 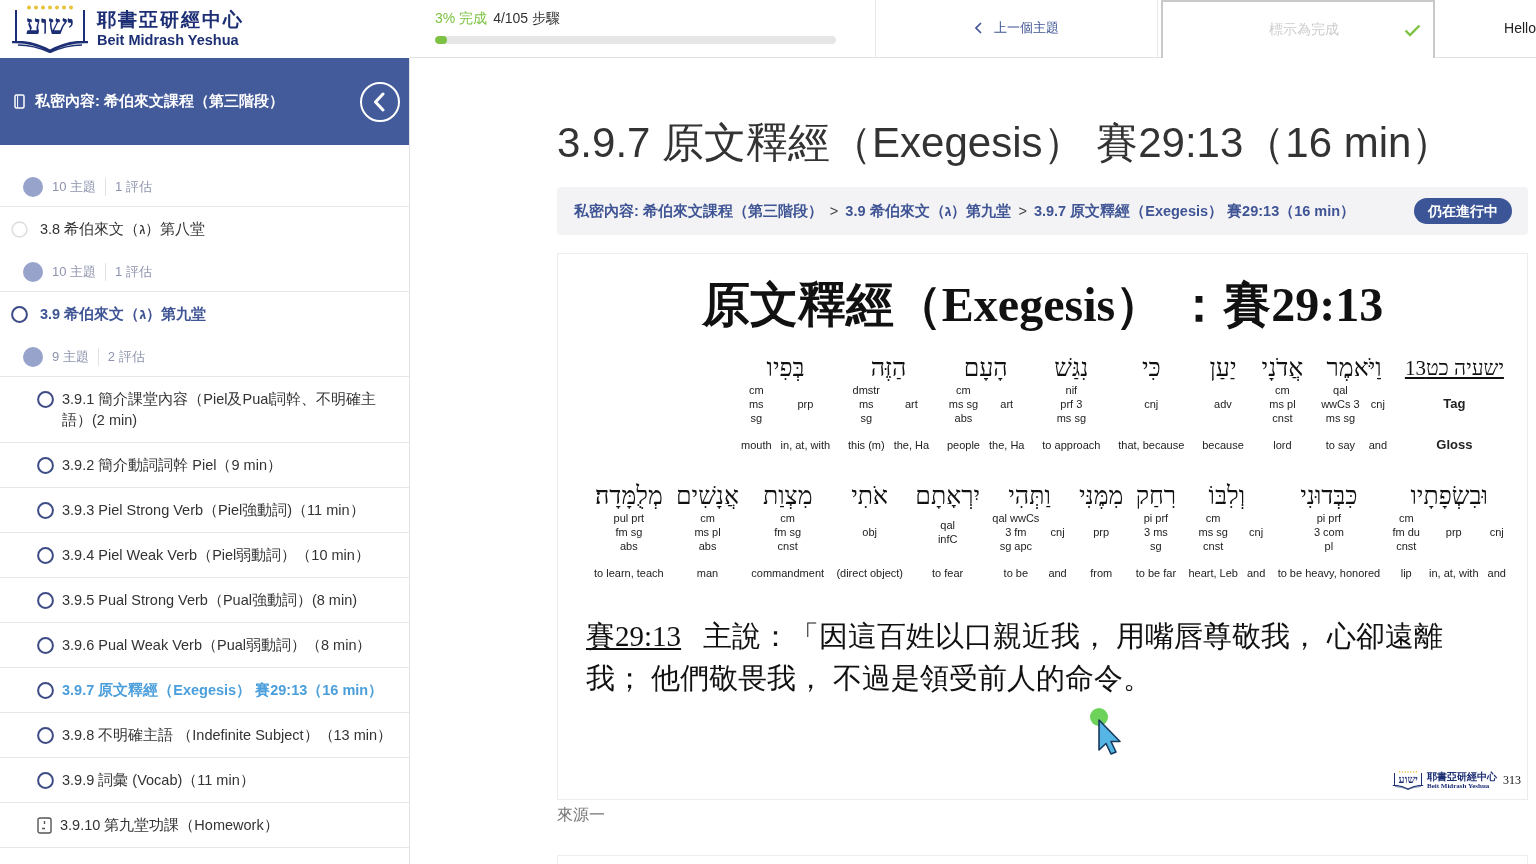 What do you see at coordinates (210, 600) in the screenshot?
I see `topic-link: 3.9.5 Pual Strong Verb（Pual強動詞）(8 min)` at bounding box center [210, 600].